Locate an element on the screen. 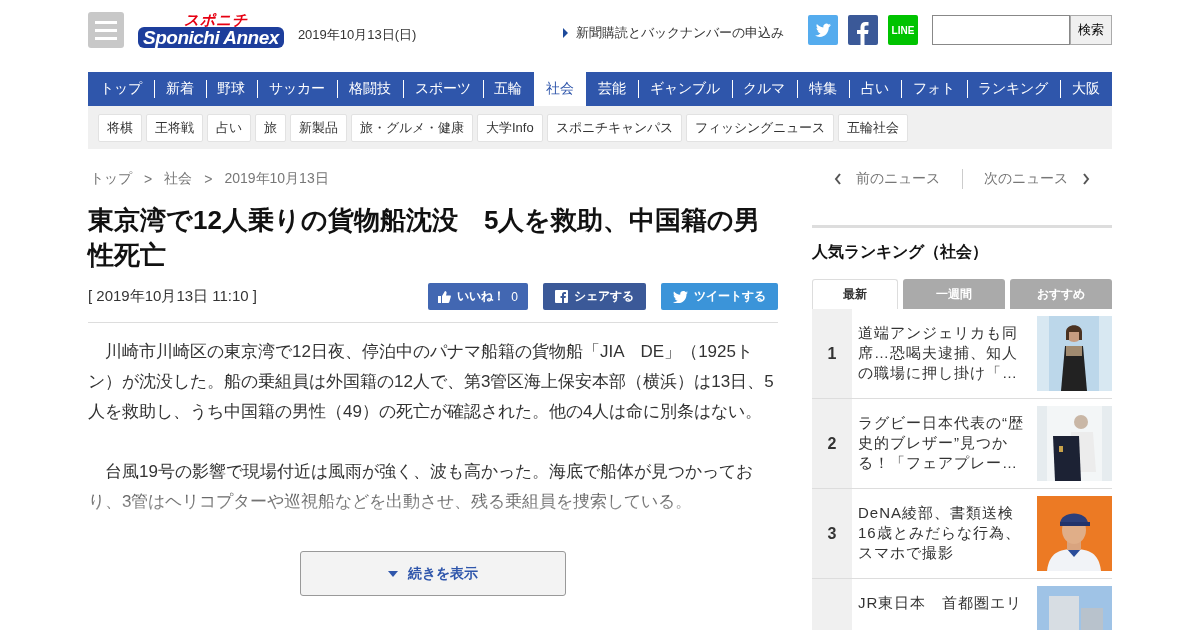 The width and height of the screenshot is (1200, 630). nav-tab: トップ is located at coordinates (121, 89).